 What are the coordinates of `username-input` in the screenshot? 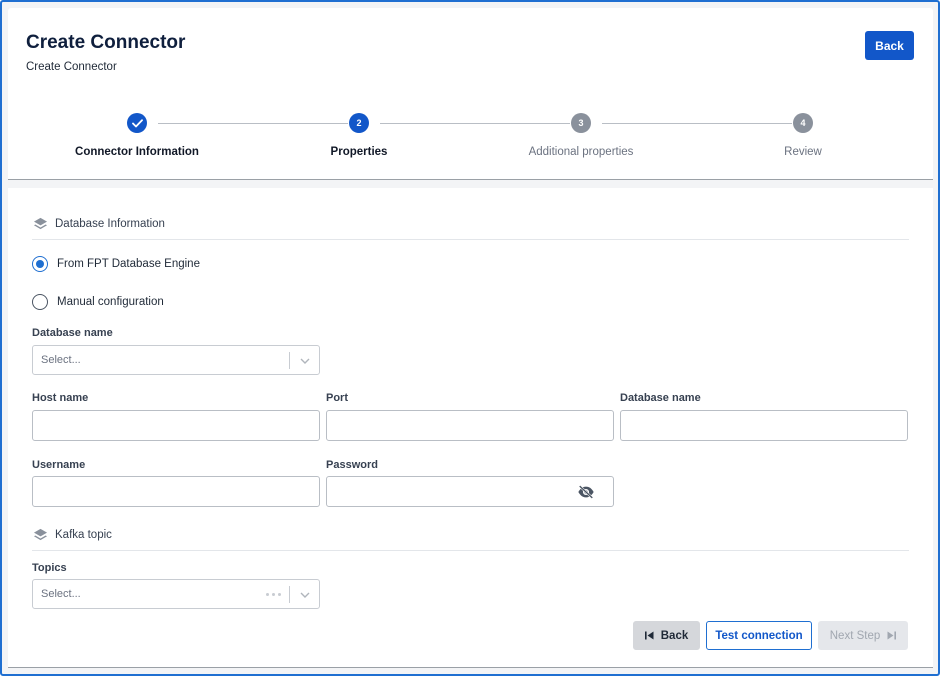 It's located at (176, 491).